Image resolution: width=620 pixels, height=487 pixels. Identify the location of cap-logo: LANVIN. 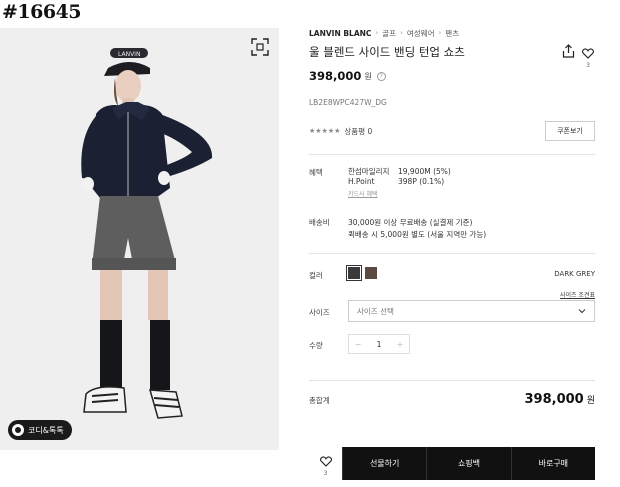
(129, 54).